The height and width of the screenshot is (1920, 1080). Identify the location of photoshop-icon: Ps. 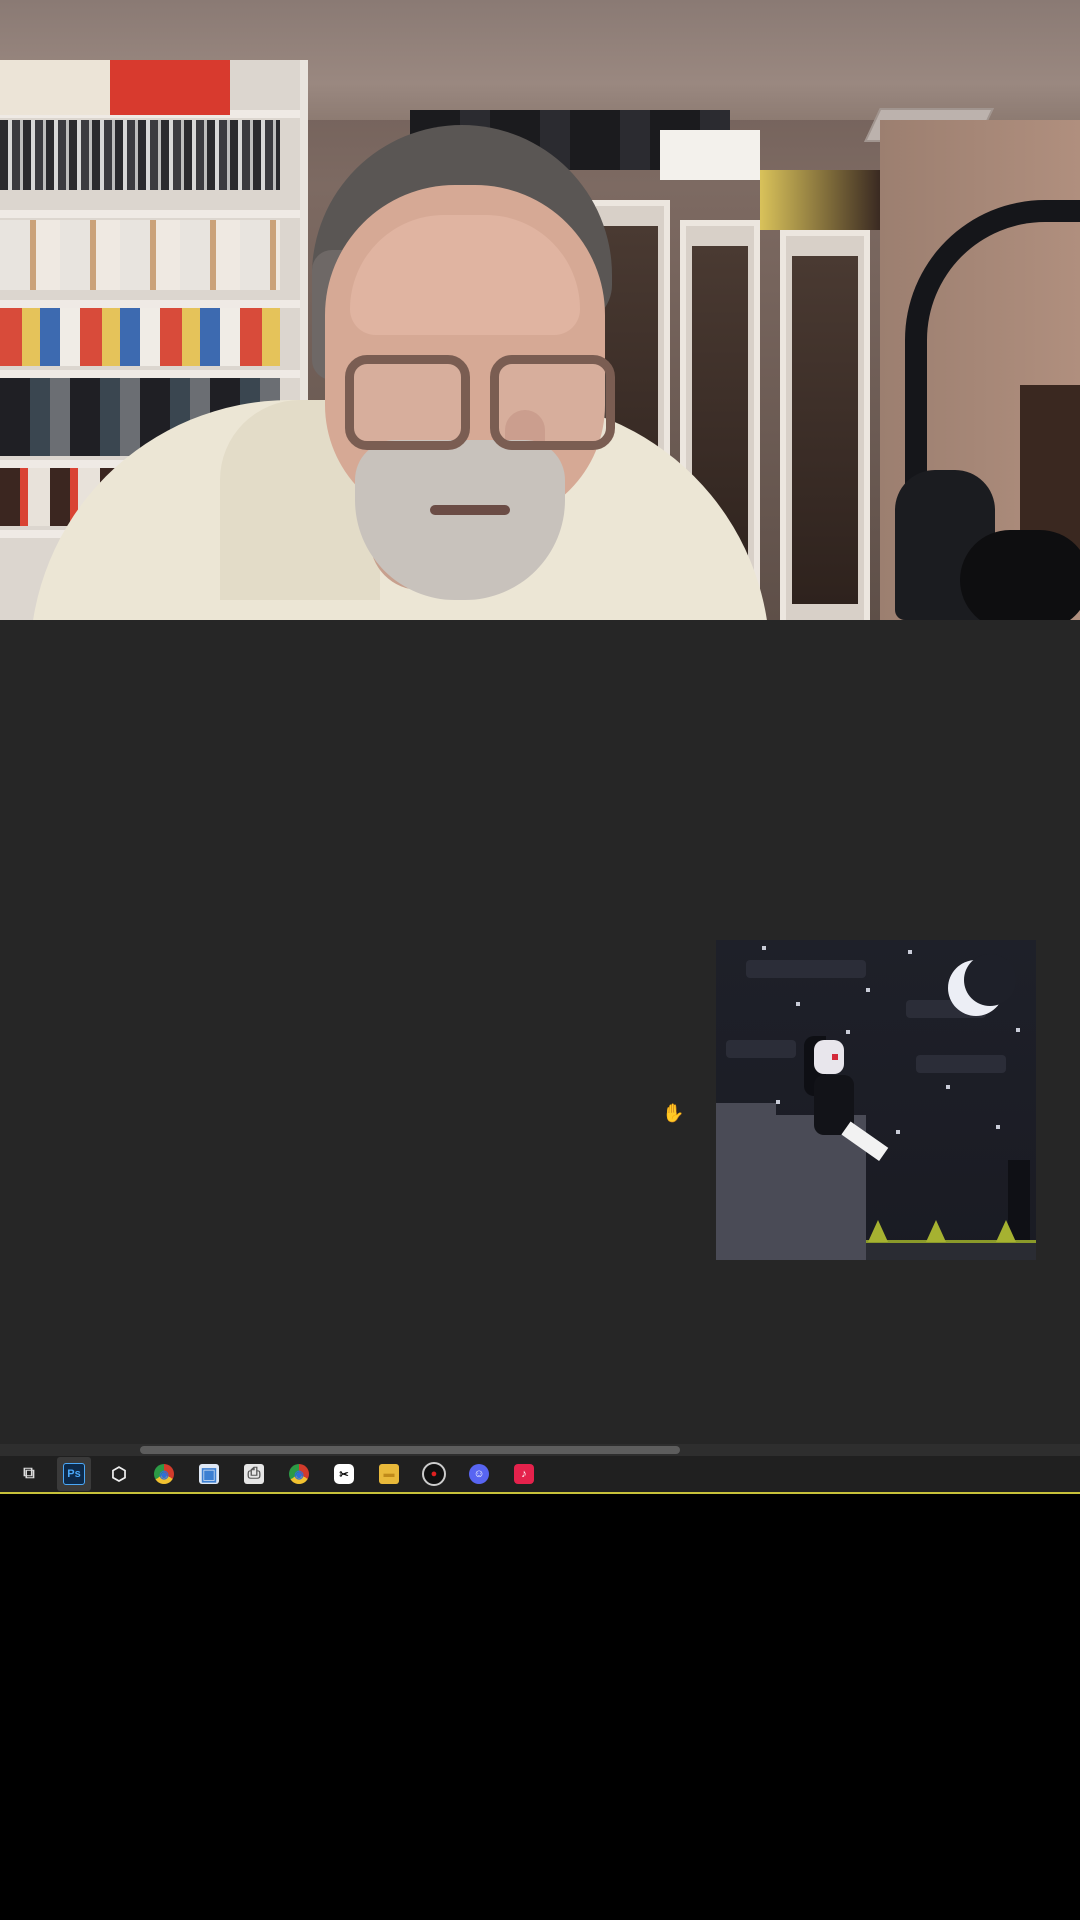
(74, 1474).